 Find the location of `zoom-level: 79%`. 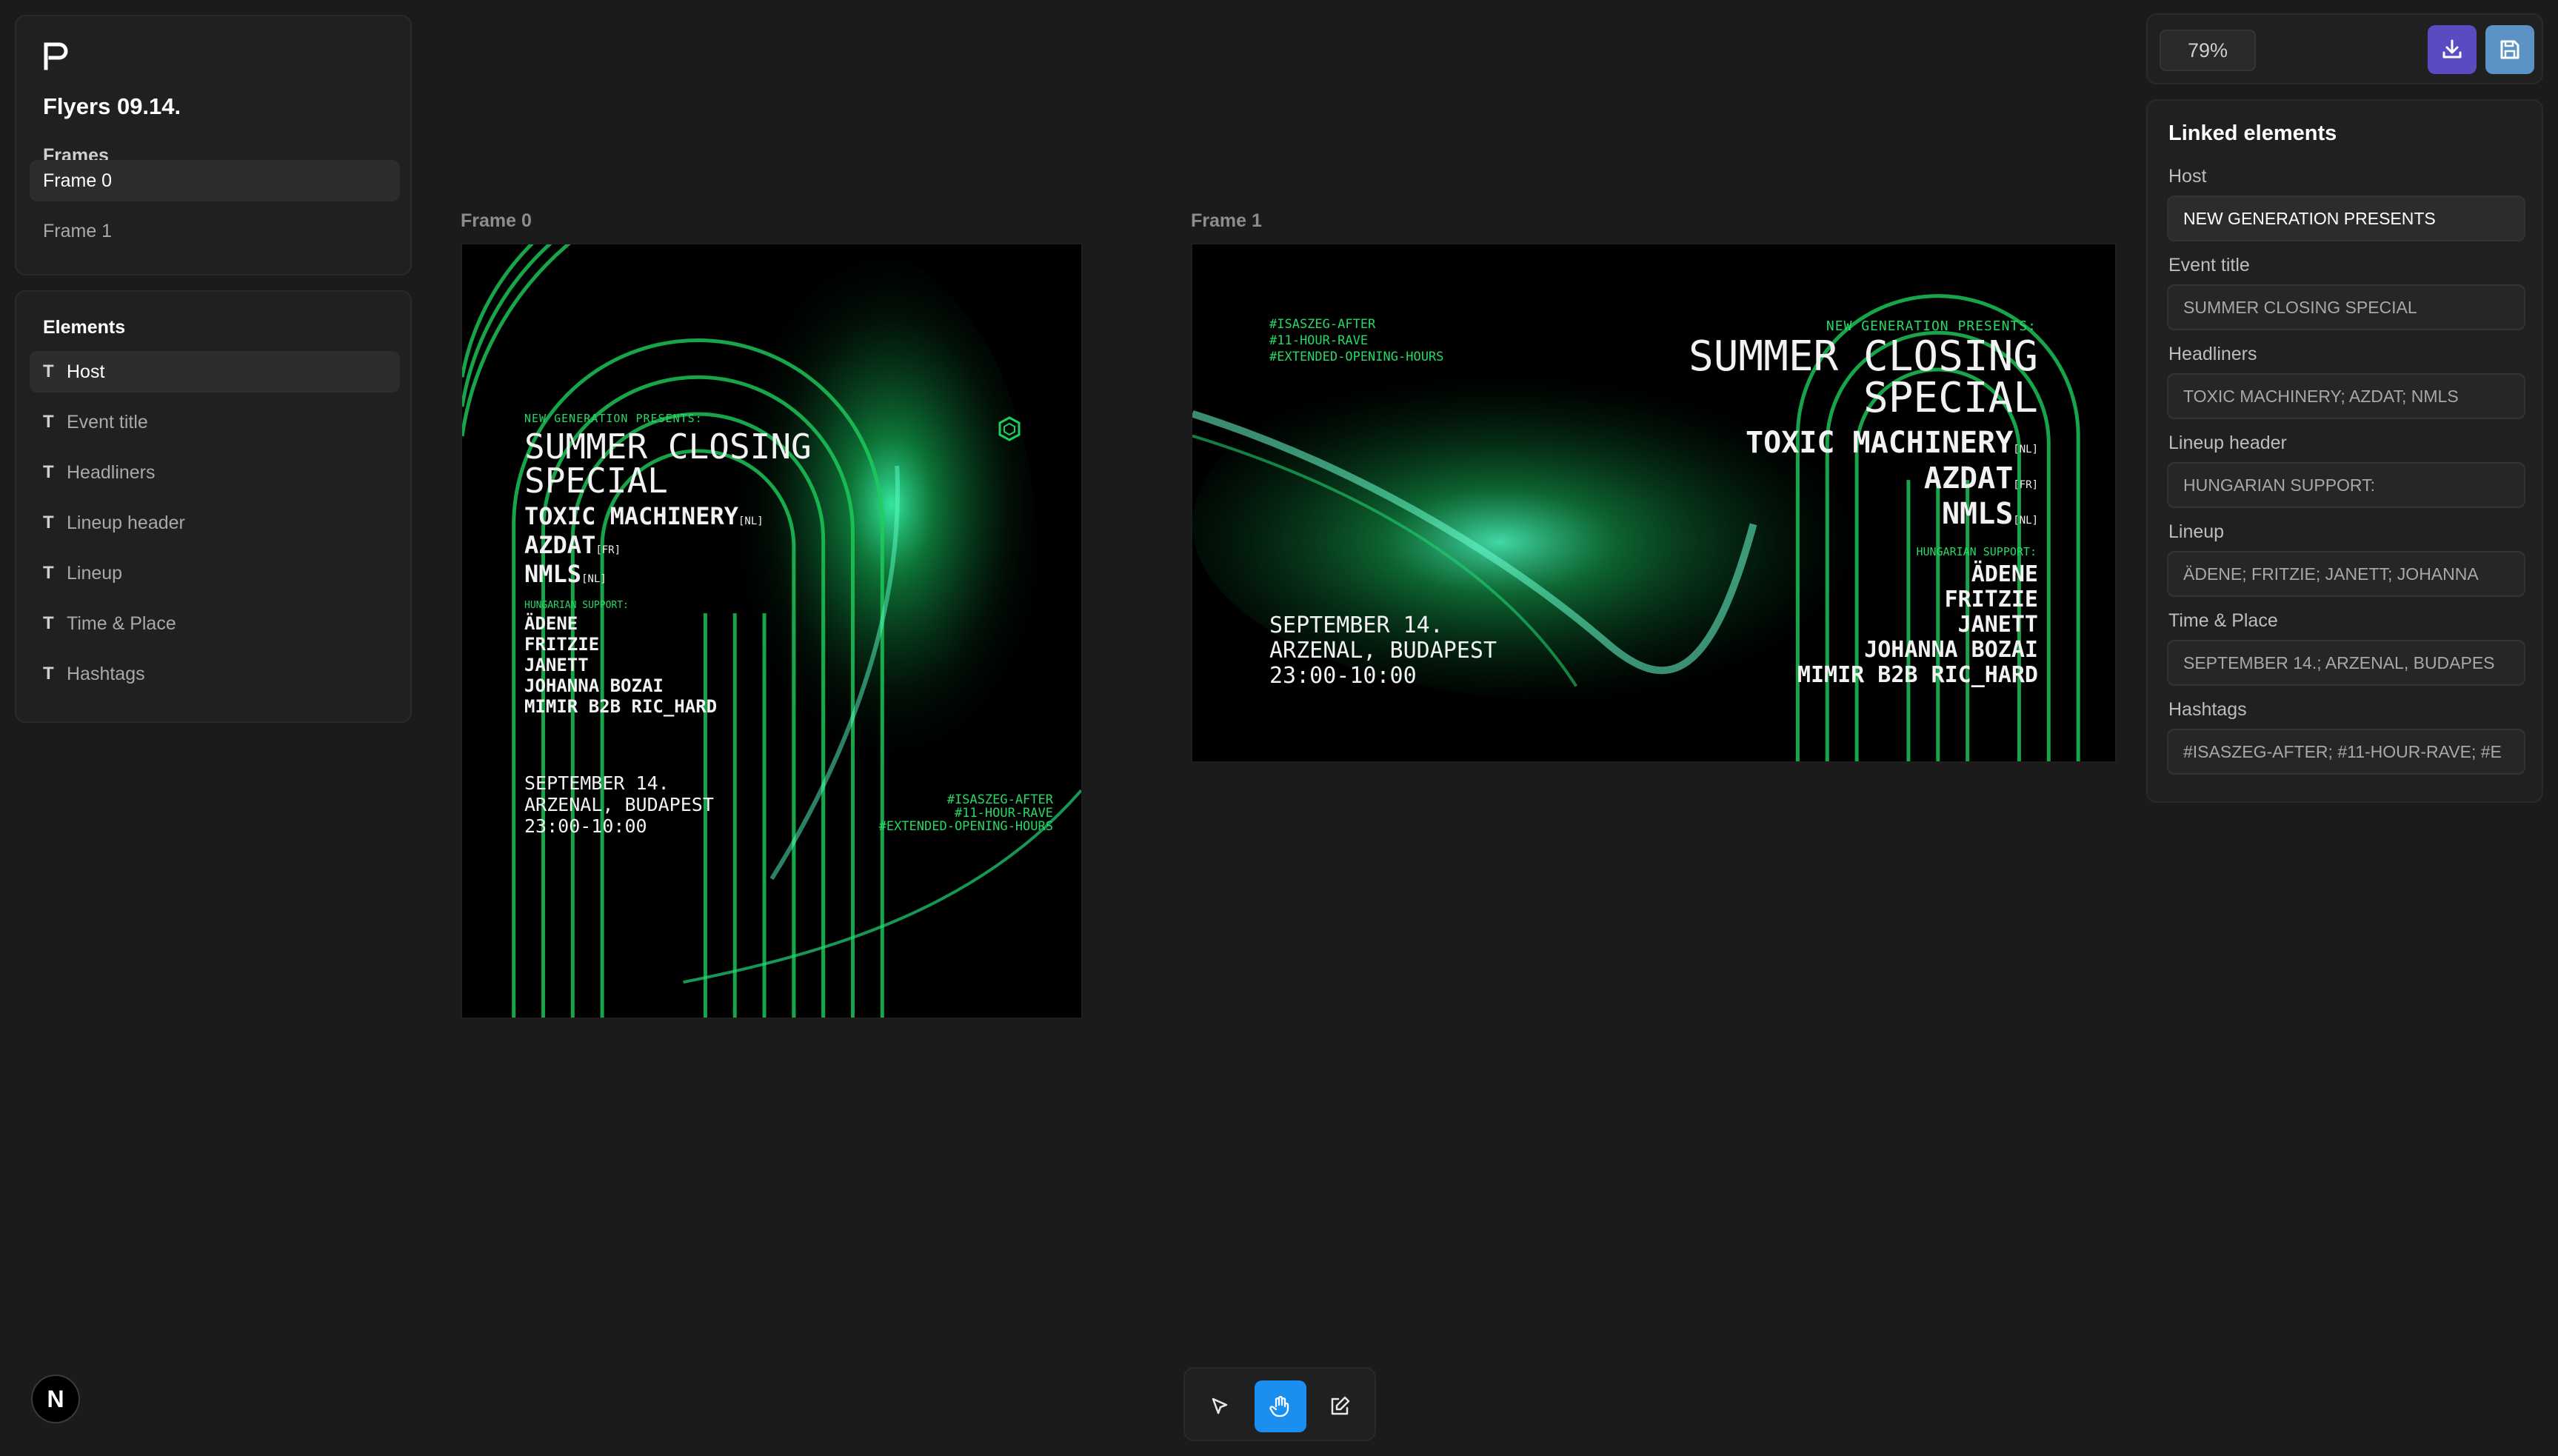

zoom-level: 79% is located at coordinates (2208, 50).